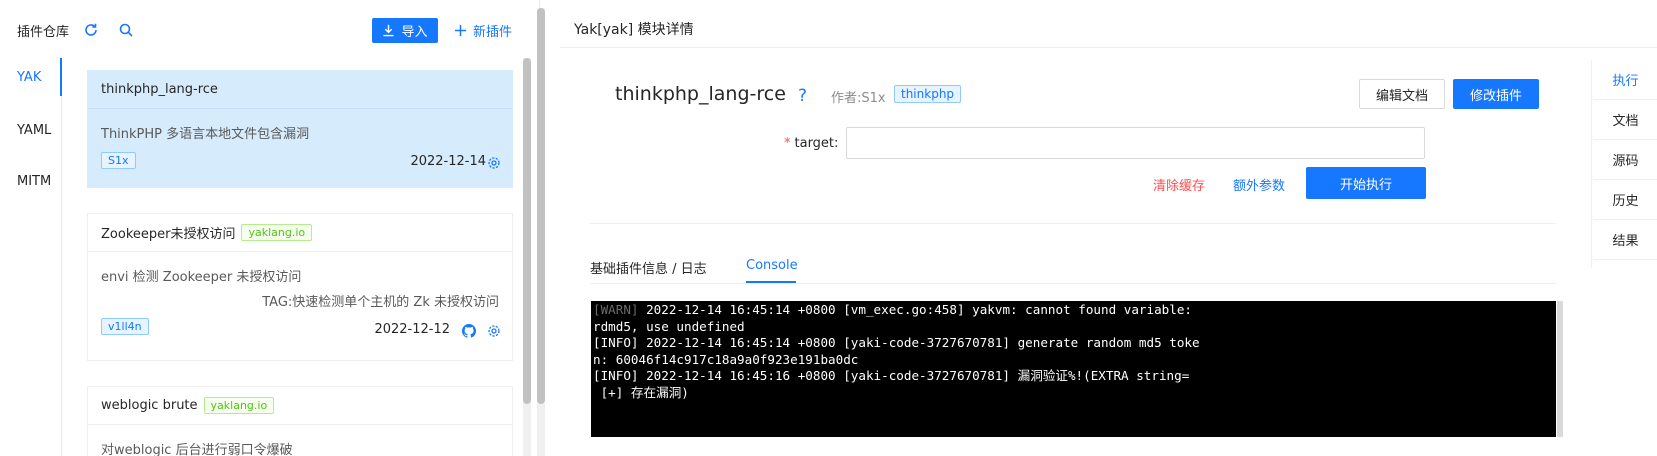 This screenshot has height=456, width=1657. I want to click on title-divider, so click(1108, 47).